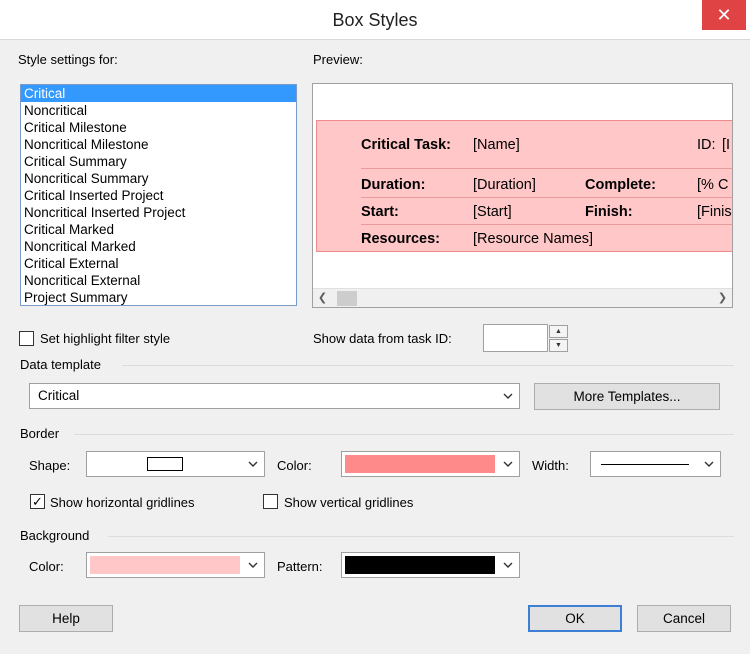 The image size is (750, 654). I want to click on list-item: Noncritical Inserted Project, so click(158, 212).